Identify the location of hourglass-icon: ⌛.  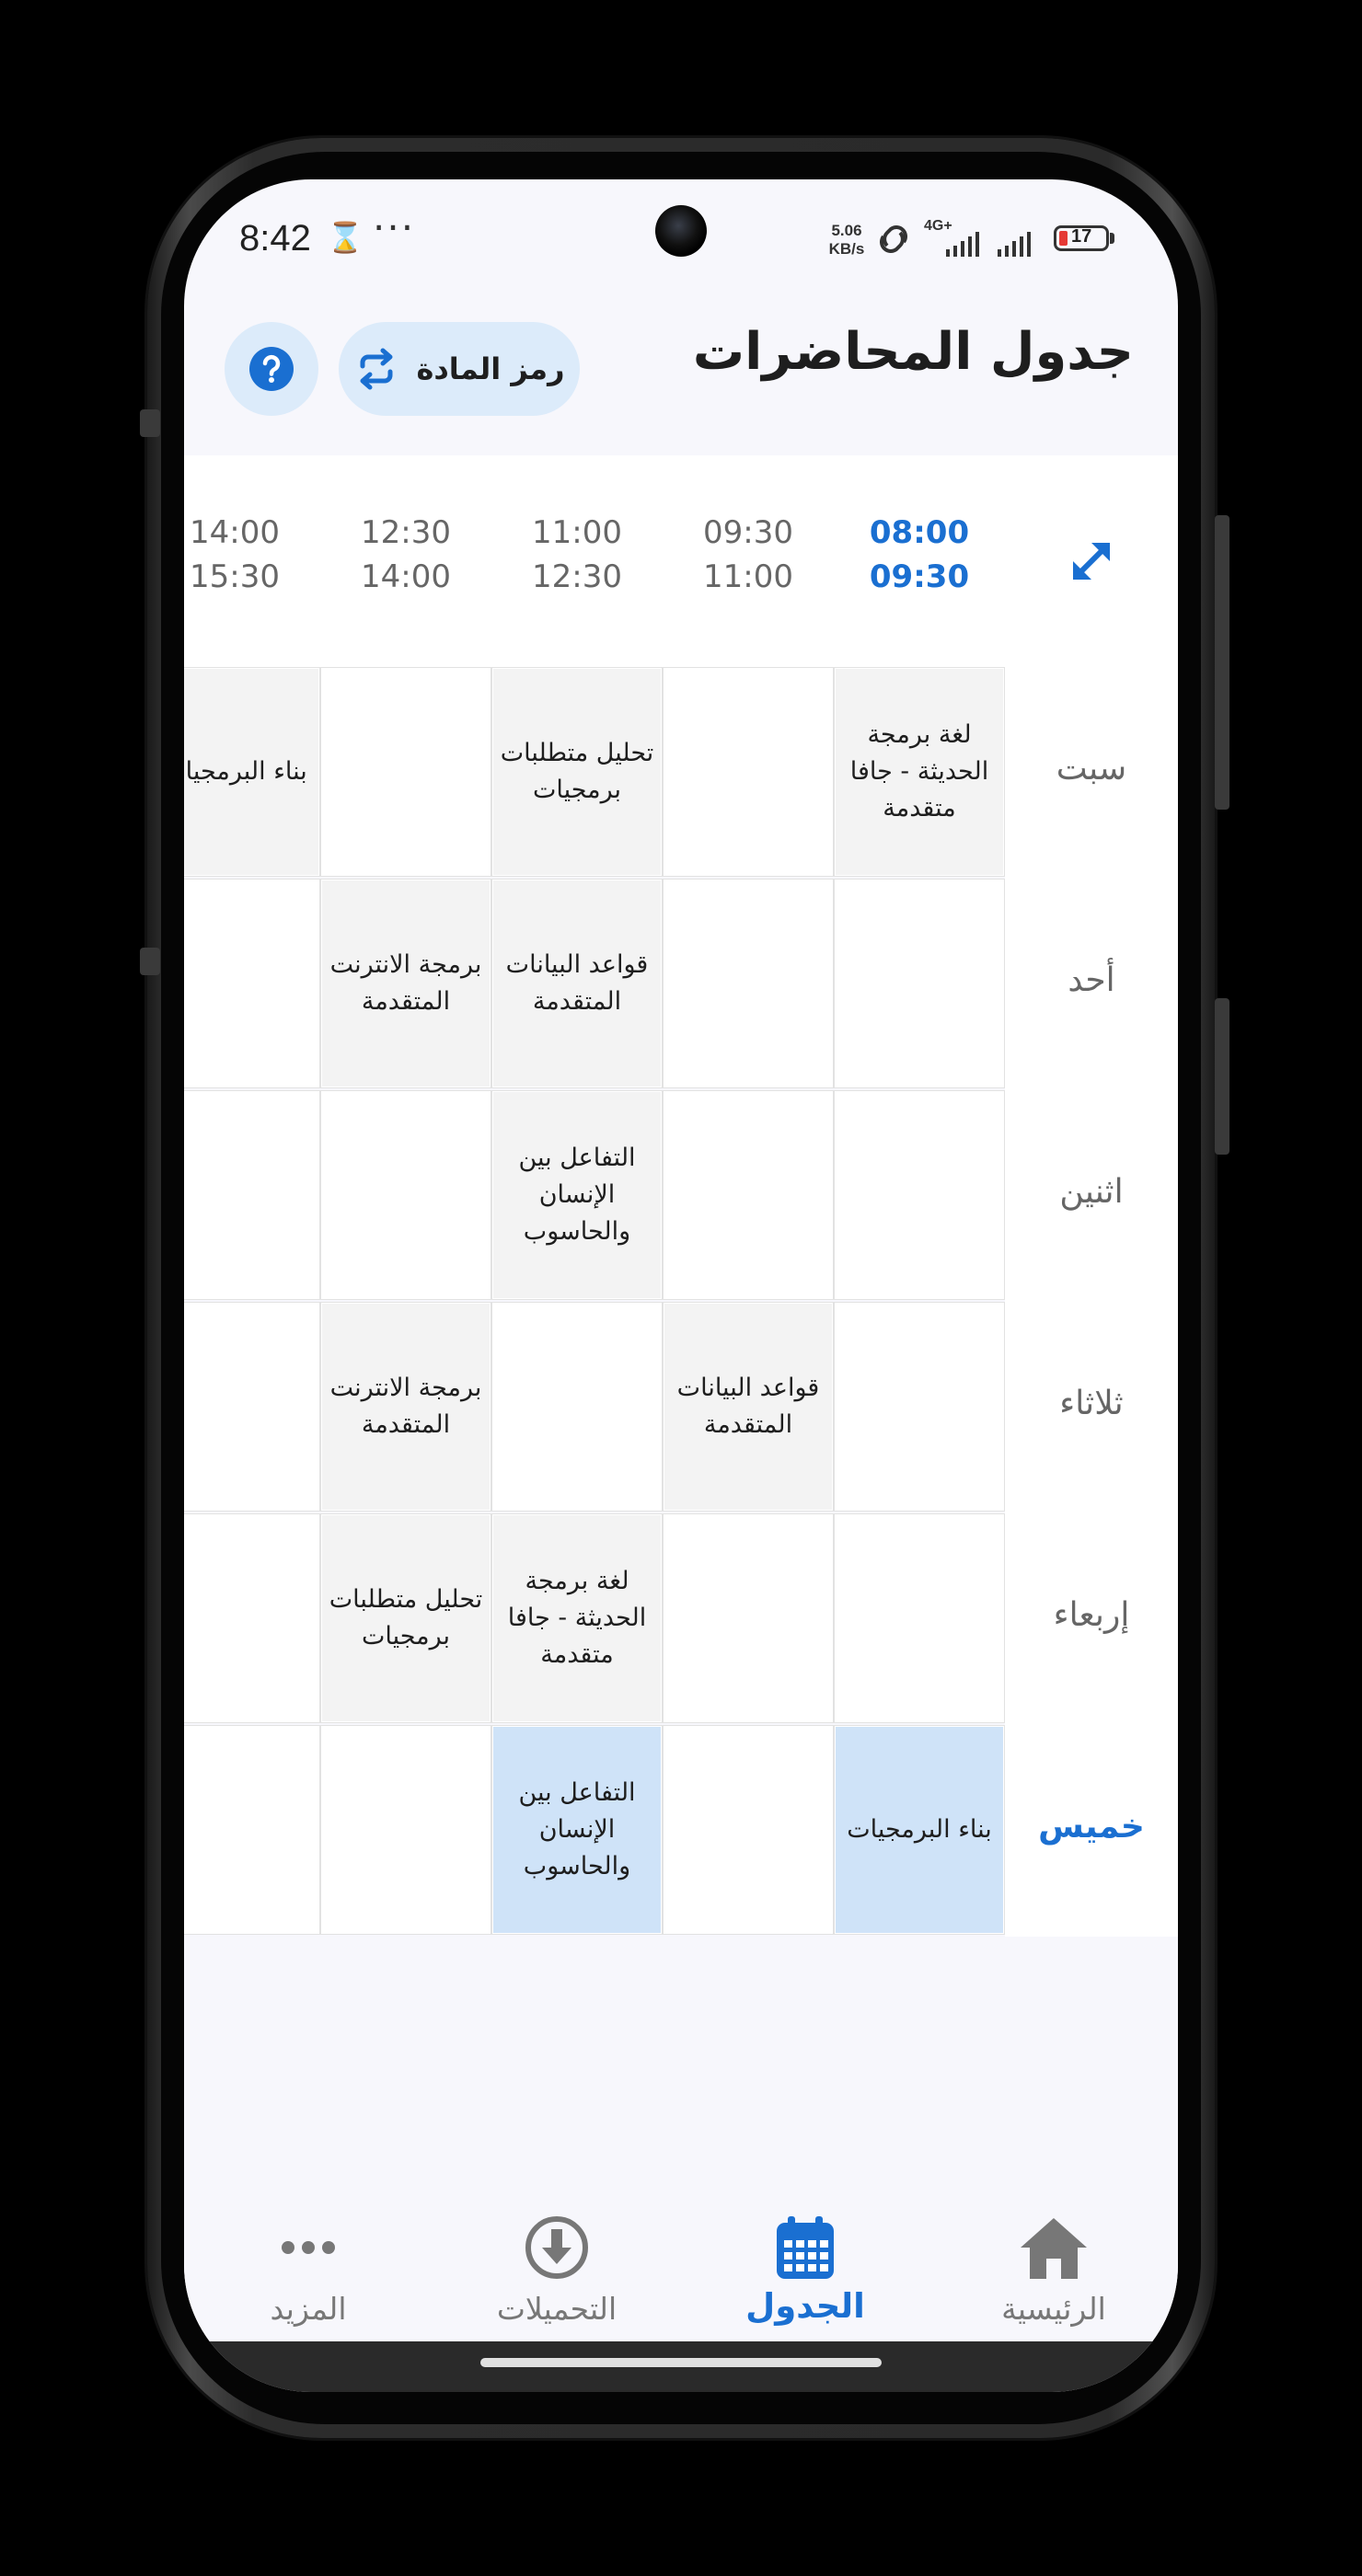
(345, 237).